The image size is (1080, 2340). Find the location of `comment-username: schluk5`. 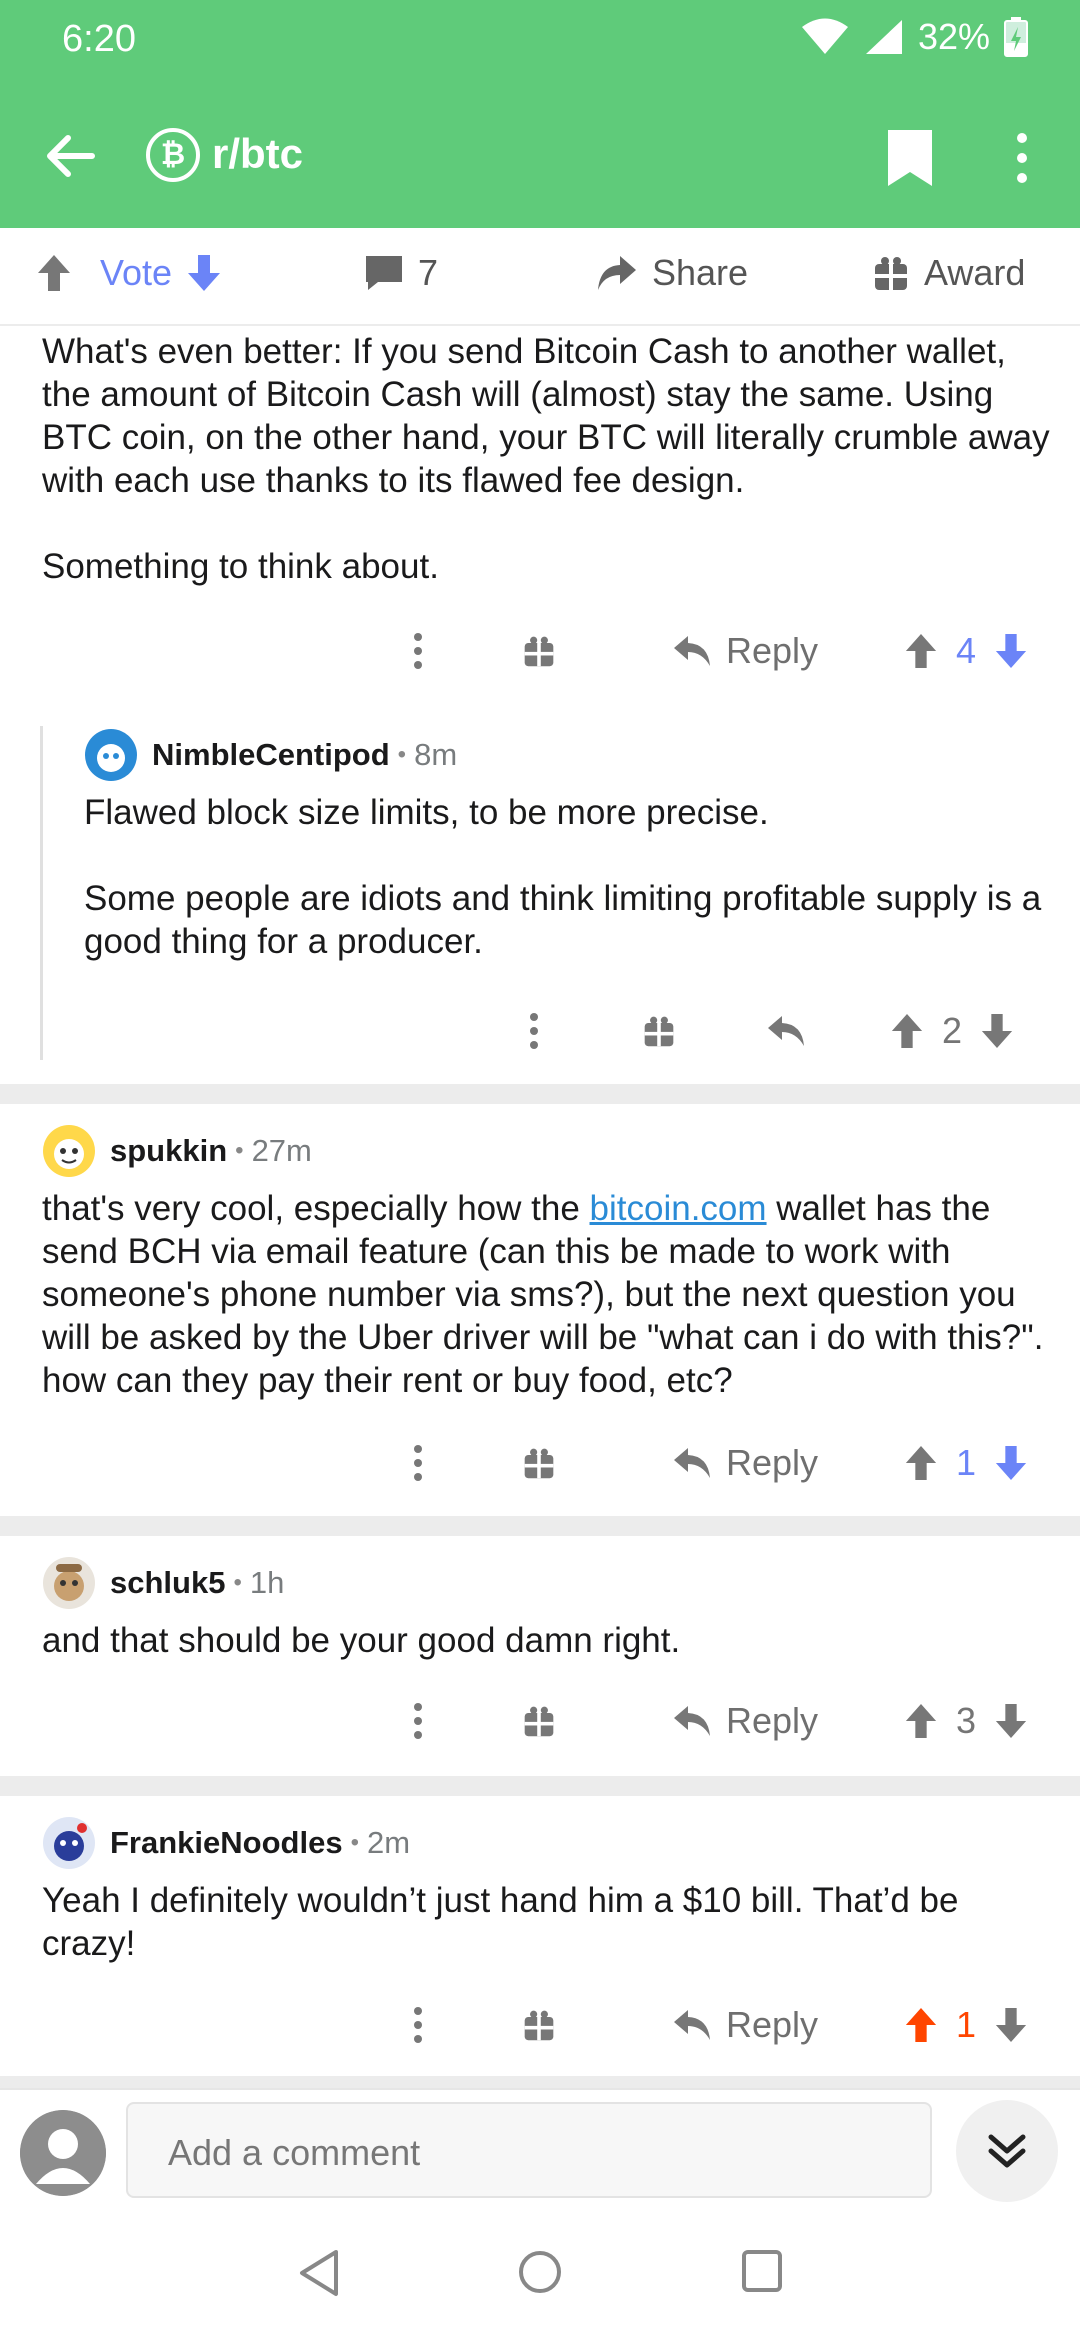

comment-username: schluk5 is located at coordinates (167, 1583).